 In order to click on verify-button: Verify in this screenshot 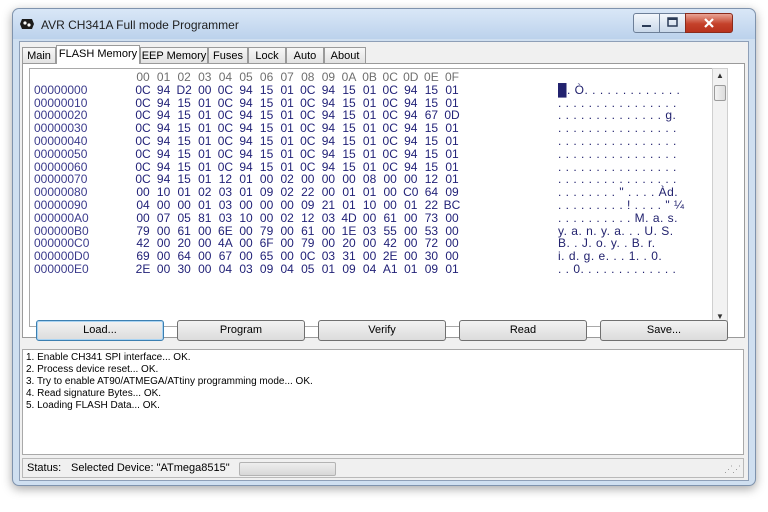, I will do `click(382, 330)`.